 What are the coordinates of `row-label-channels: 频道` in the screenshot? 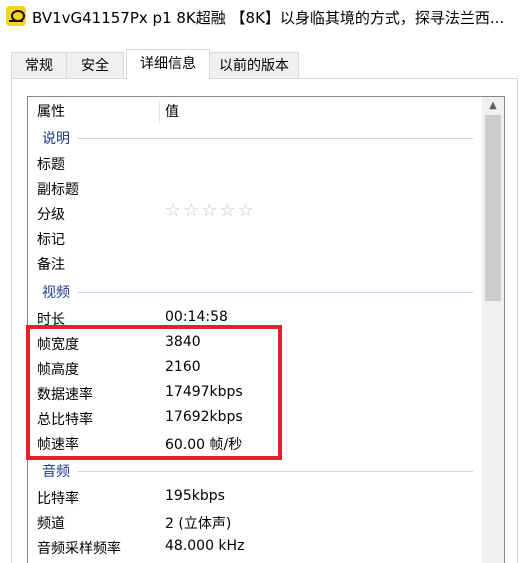 It's located at (51, 523).